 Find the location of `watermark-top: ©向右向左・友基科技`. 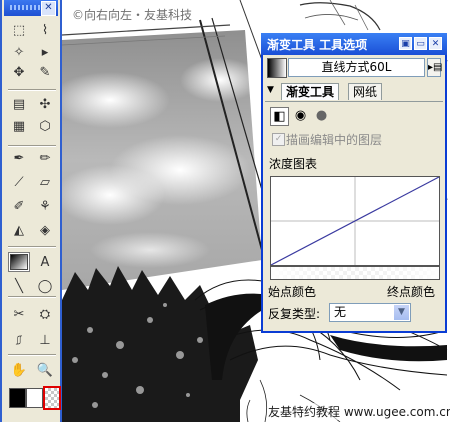

watermark-top: ©向右向左・友基科技 is located at coordinates (132, 15).